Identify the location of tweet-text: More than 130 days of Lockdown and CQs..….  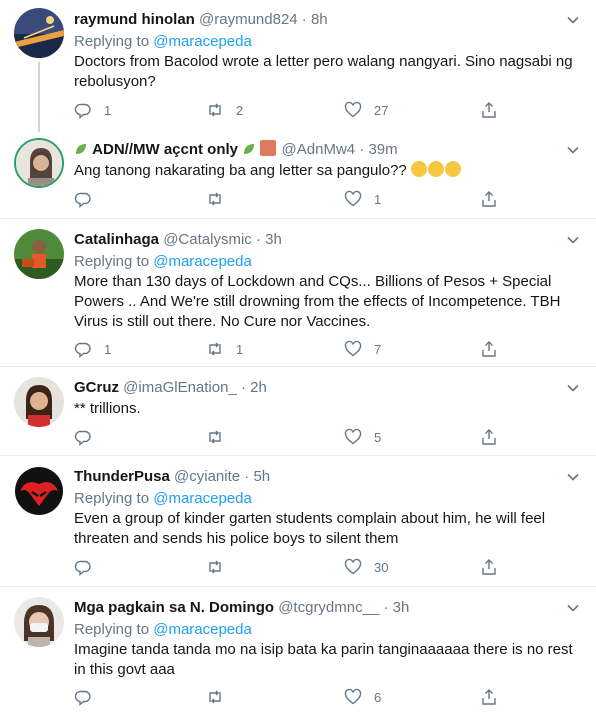
(317, 301).